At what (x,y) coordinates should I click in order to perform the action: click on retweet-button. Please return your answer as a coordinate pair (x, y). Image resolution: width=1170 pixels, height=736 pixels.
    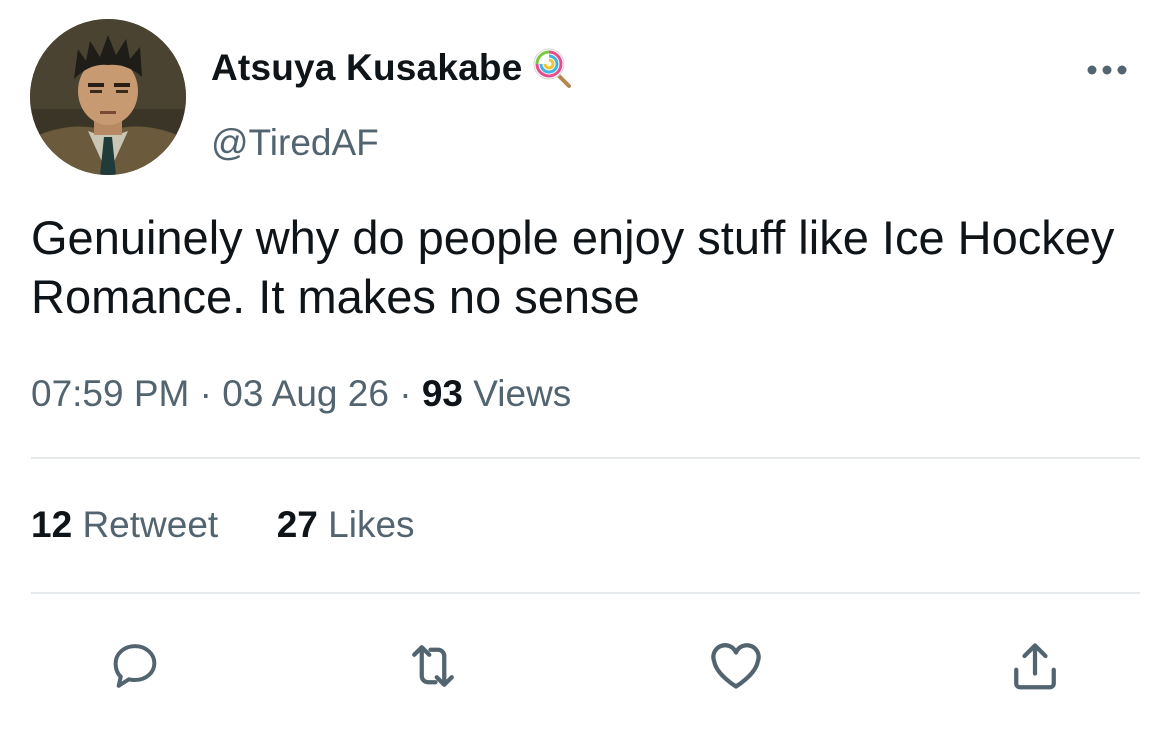
    Looking at the image, I should click on (433, 666).